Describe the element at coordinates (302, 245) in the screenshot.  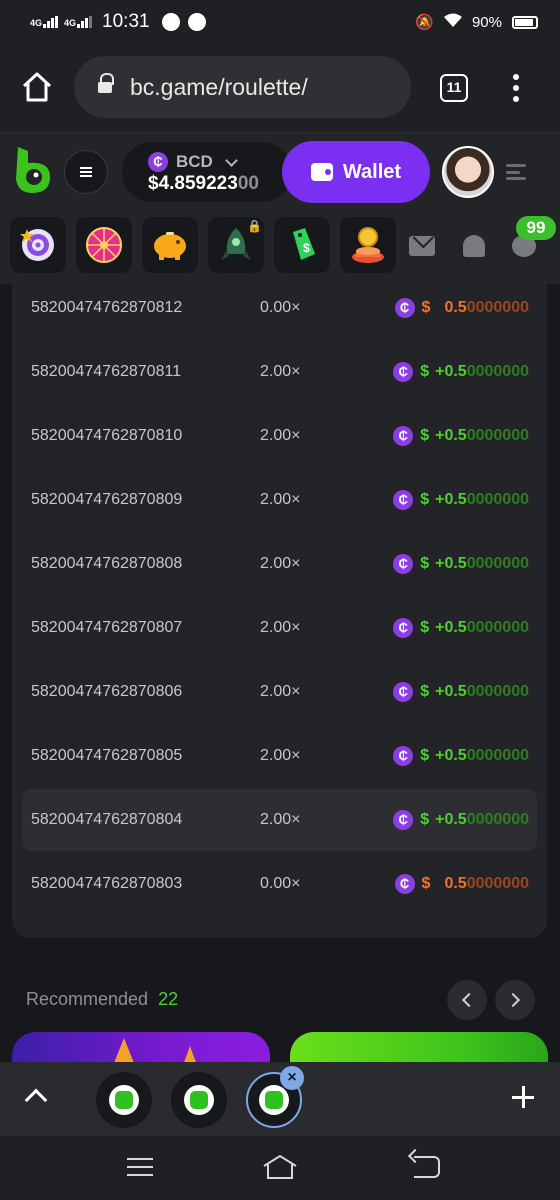
I see `cash-tag-icon: $` at that location.